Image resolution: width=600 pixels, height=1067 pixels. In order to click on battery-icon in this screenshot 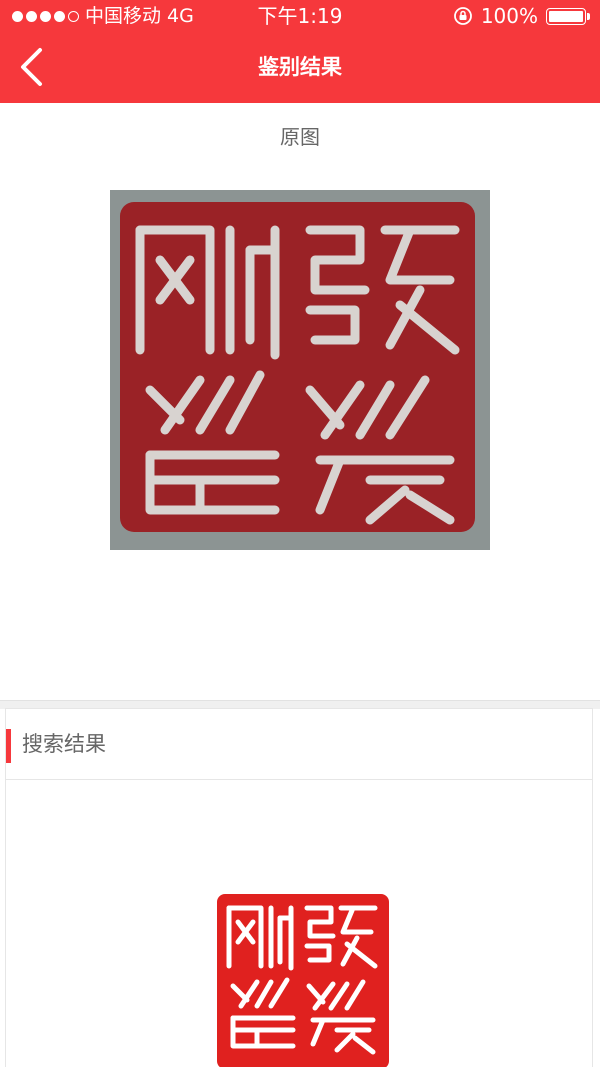, I will do `click(568, 16)`.